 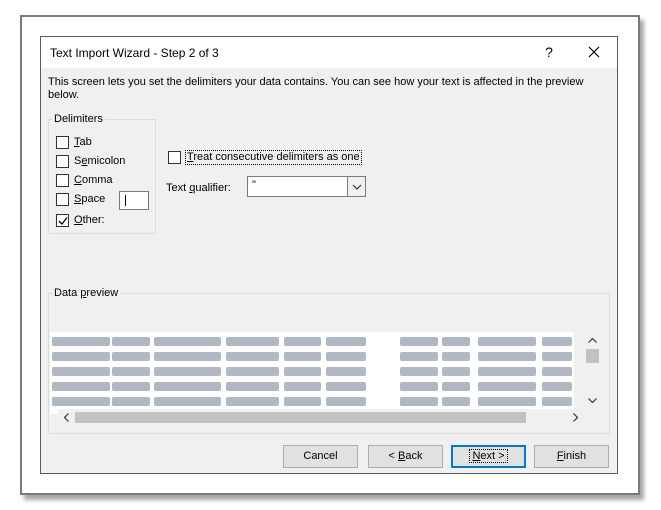 What do you see at coordinates (300, 417) in the screenshot?
I see `horizontal-scroll-thumb` at bounding box center [300, 417].